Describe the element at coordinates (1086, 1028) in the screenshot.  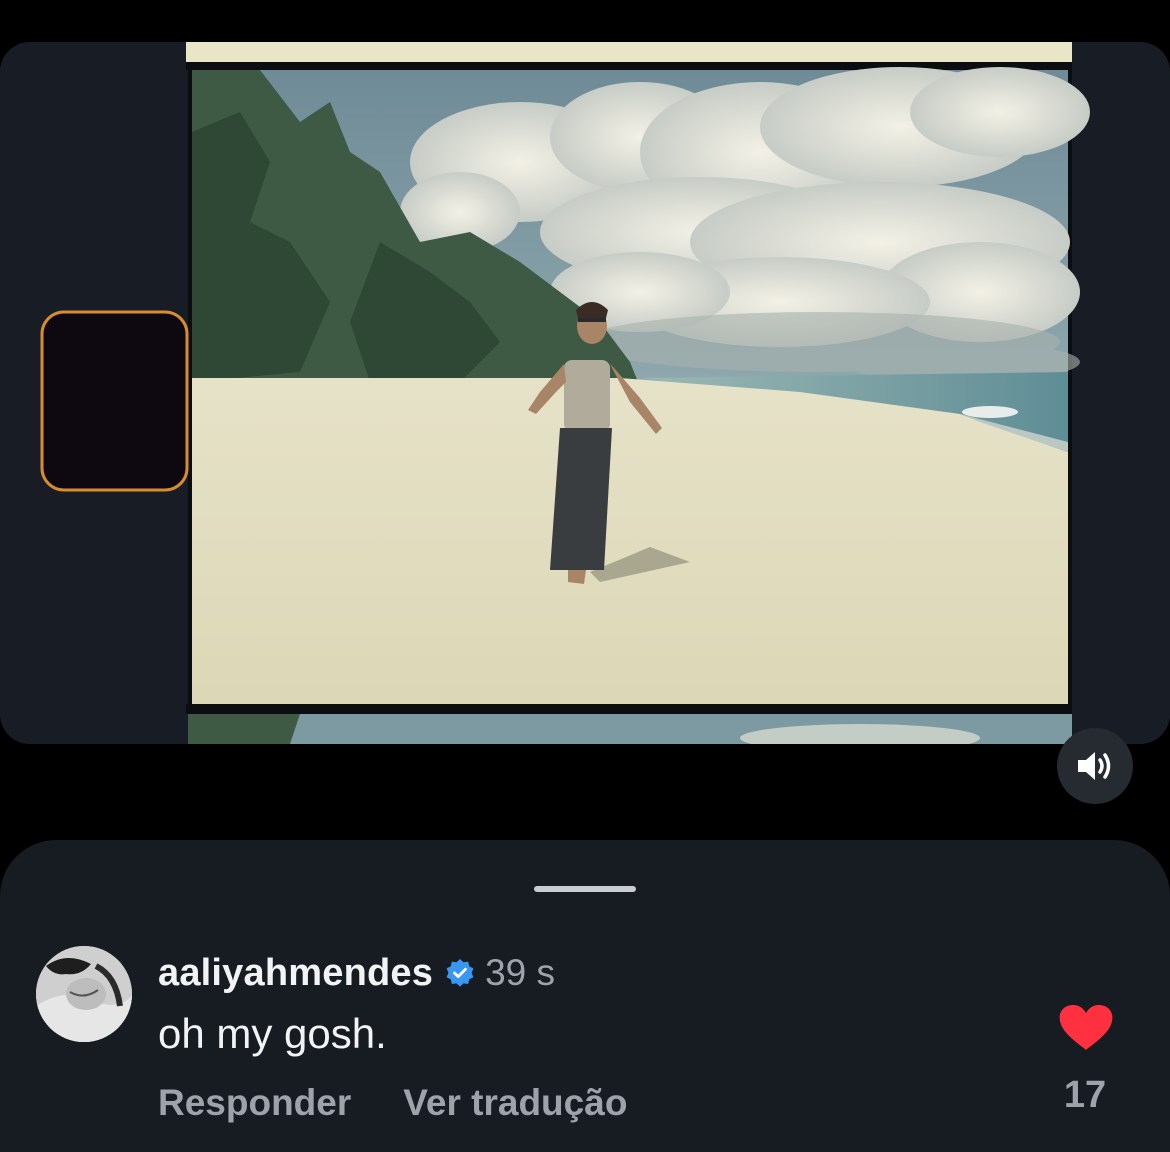
I see `heart-filled-icon` at that location.